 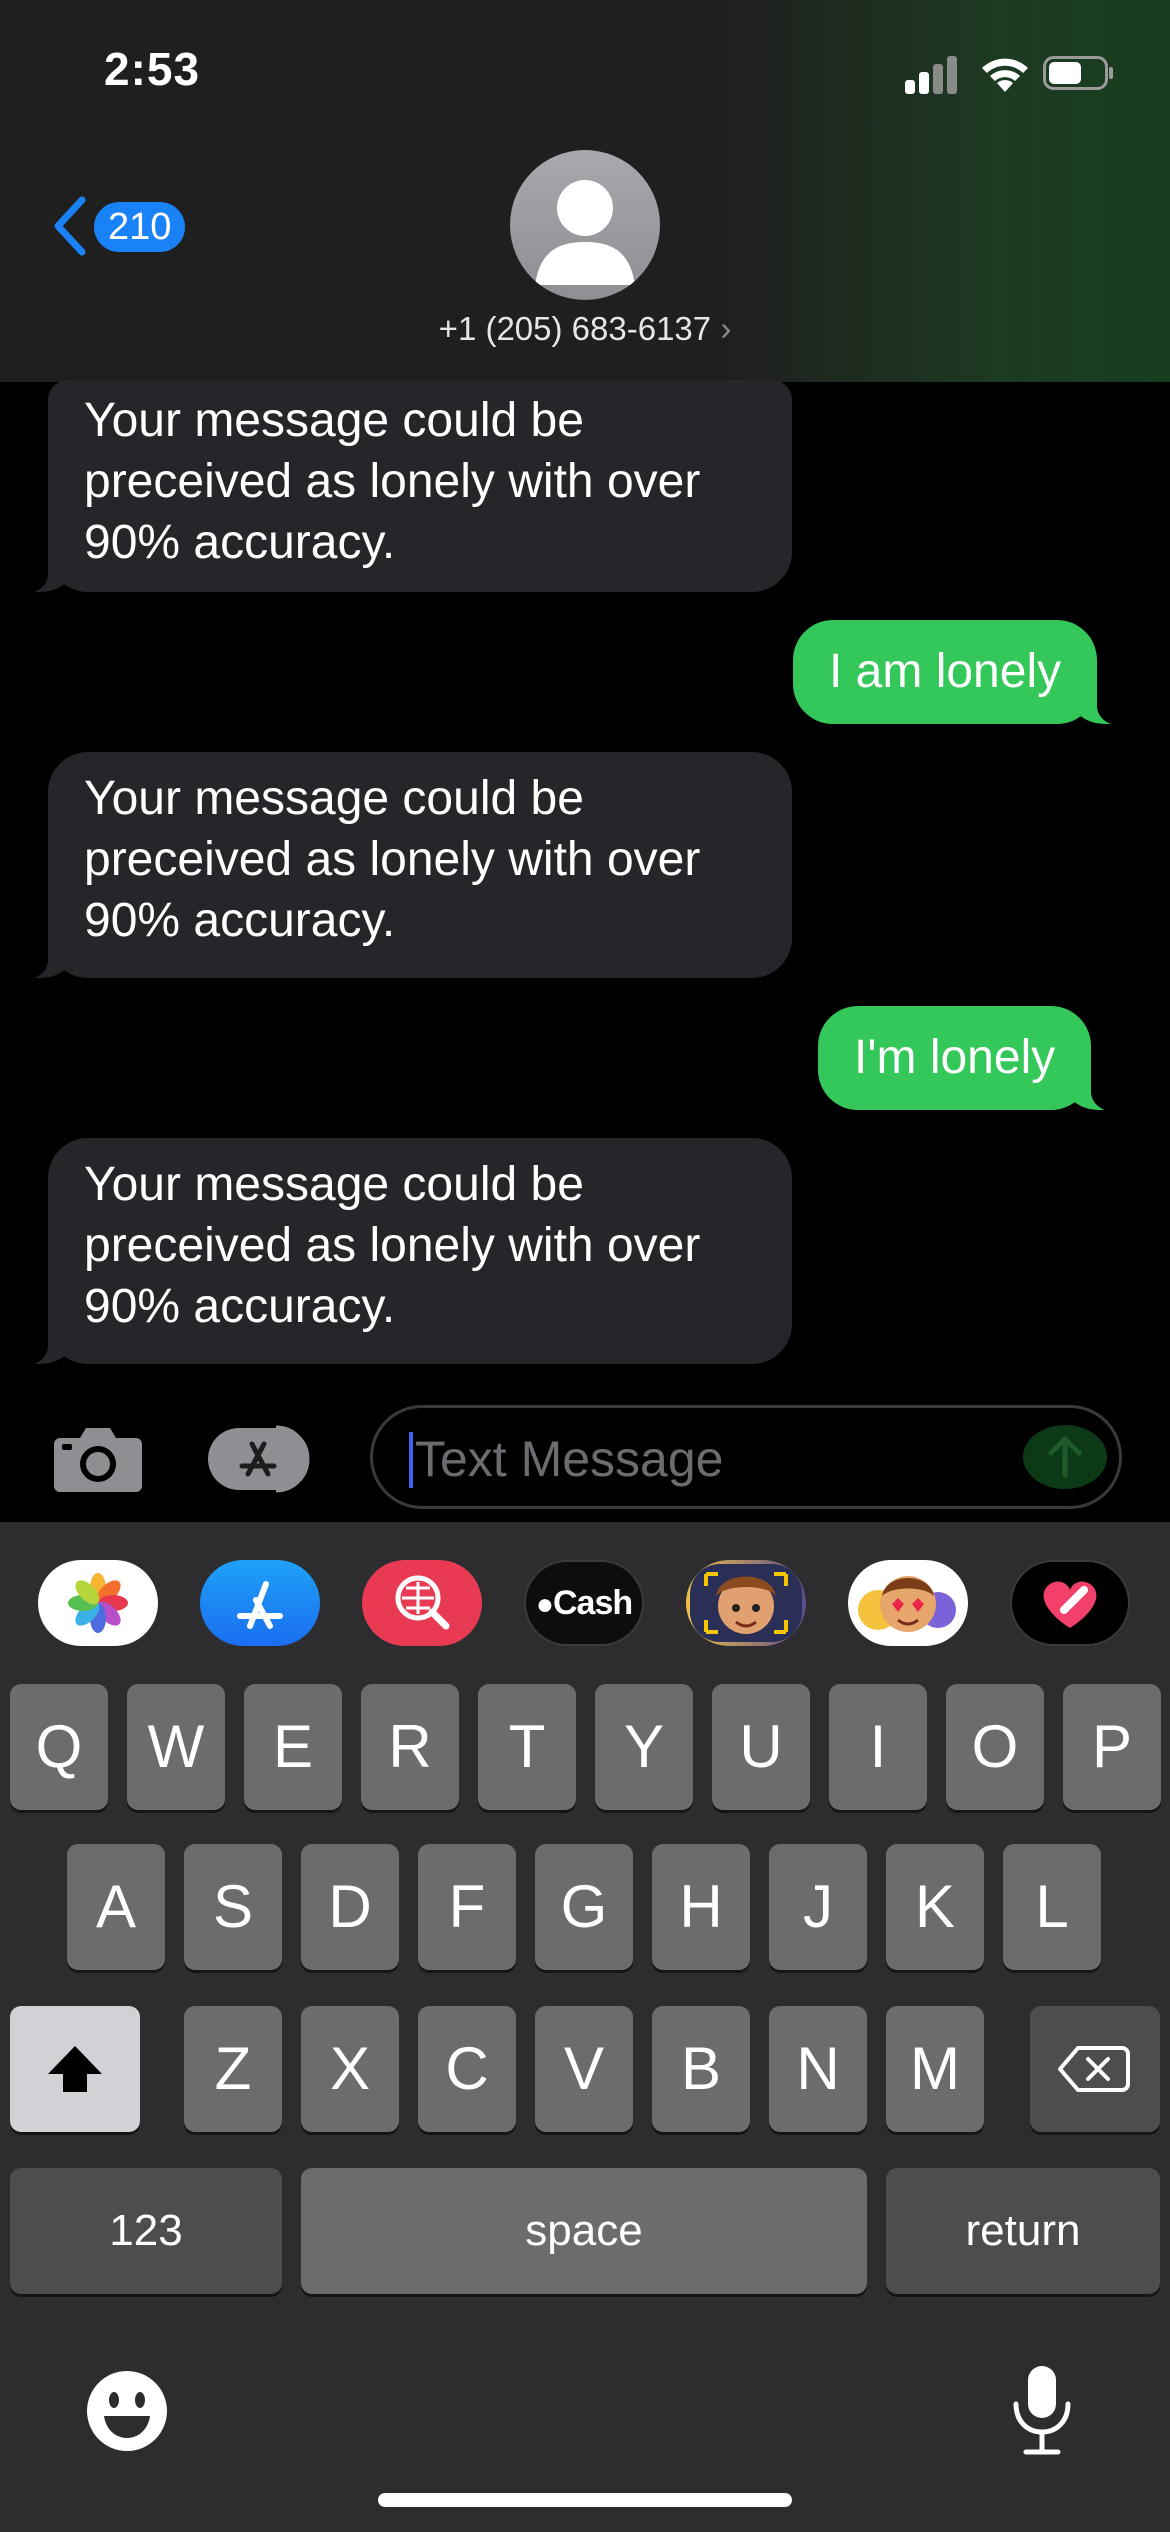 I want to click on key-c: C, so click(x=467, y=2069).